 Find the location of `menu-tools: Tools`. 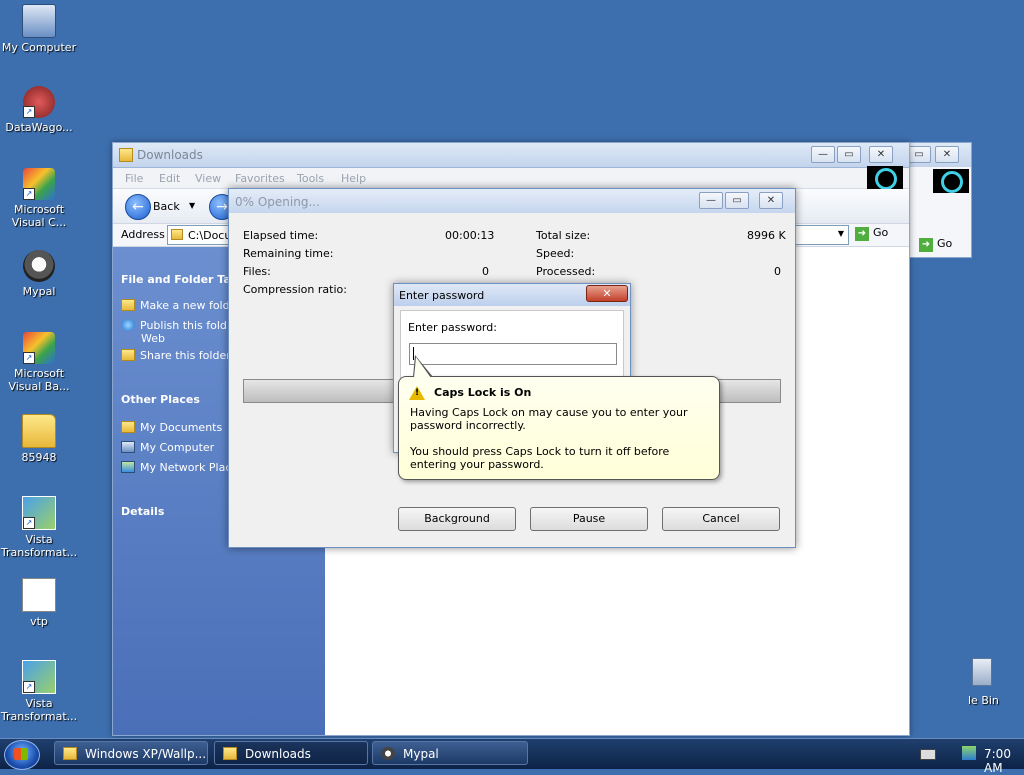

menu-tools: Tools is located at coordinates (310, 178).